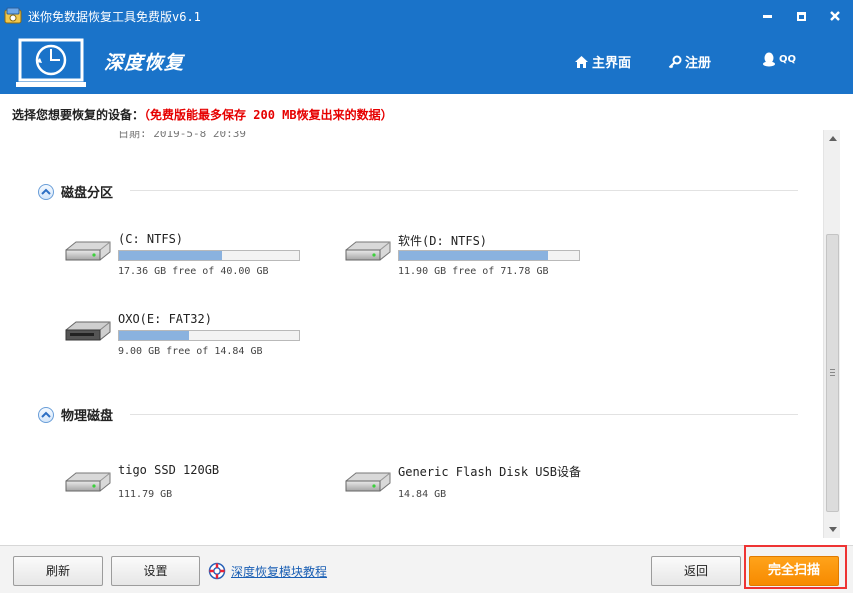 This screenshot has width=853, height=593. I want to click on scroll-down-arrow-icon, so click(832, 529).